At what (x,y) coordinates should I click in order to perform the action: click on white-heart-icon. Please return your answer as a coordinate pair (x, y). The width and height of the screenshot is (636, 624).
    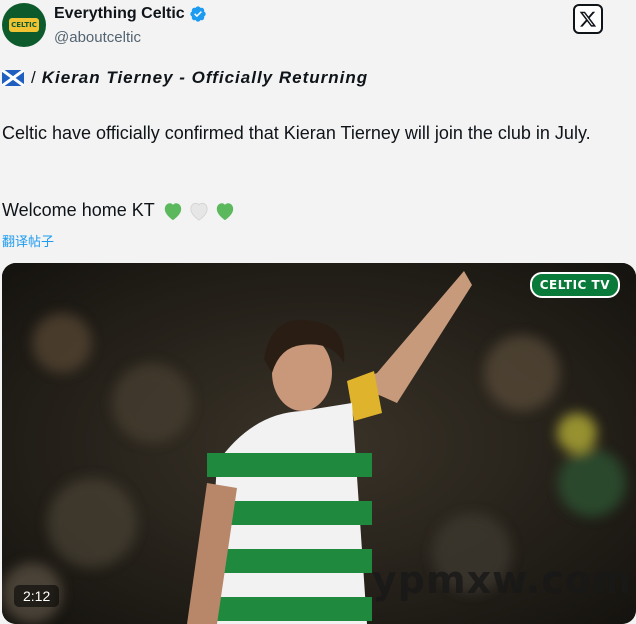
    Looking at the image, I should click on (199, 211).